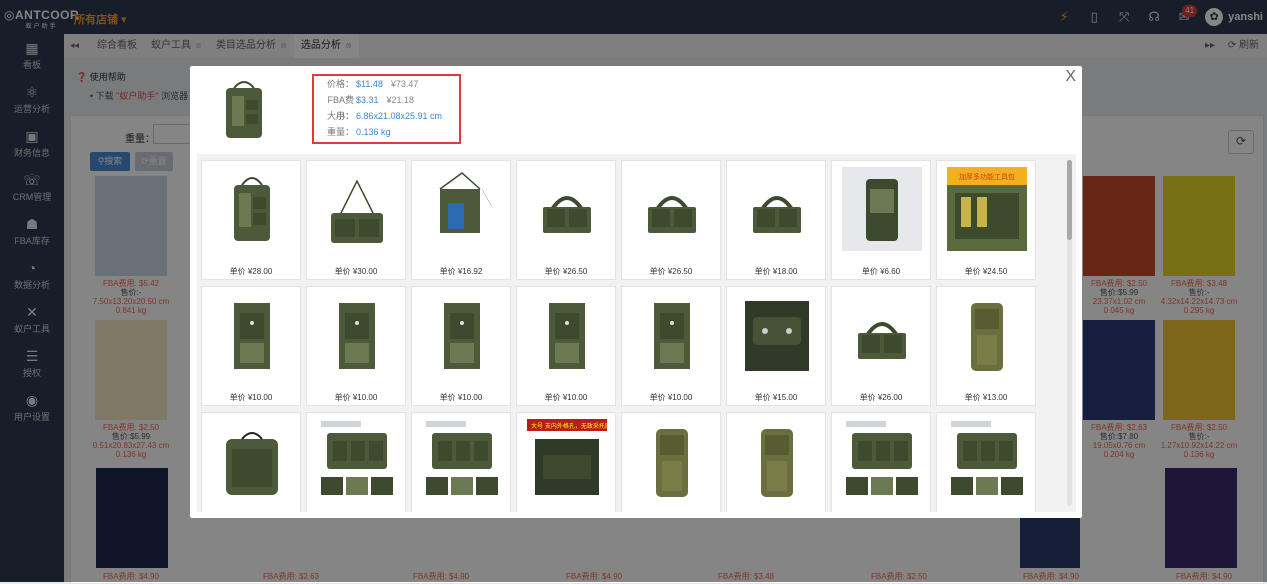 Image resolution: width=1267 pixels, height=584 pixels. Describe the element at coordinates (986, 271) in the screenshot. I see `unit-price: 单价 ¥24.50` at that location.